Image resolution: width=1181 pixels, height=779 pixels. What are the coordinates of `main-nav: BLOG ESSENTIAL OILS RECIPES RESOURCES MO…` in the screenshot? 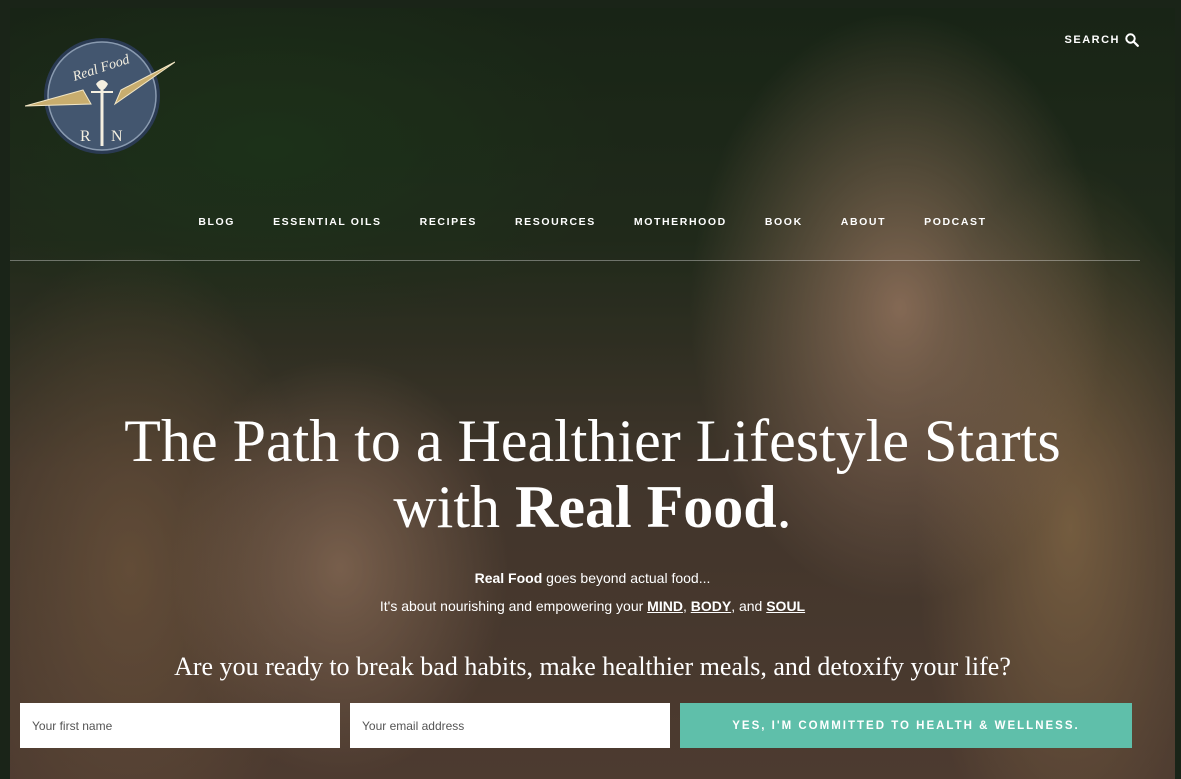 It's located at (592, 222).